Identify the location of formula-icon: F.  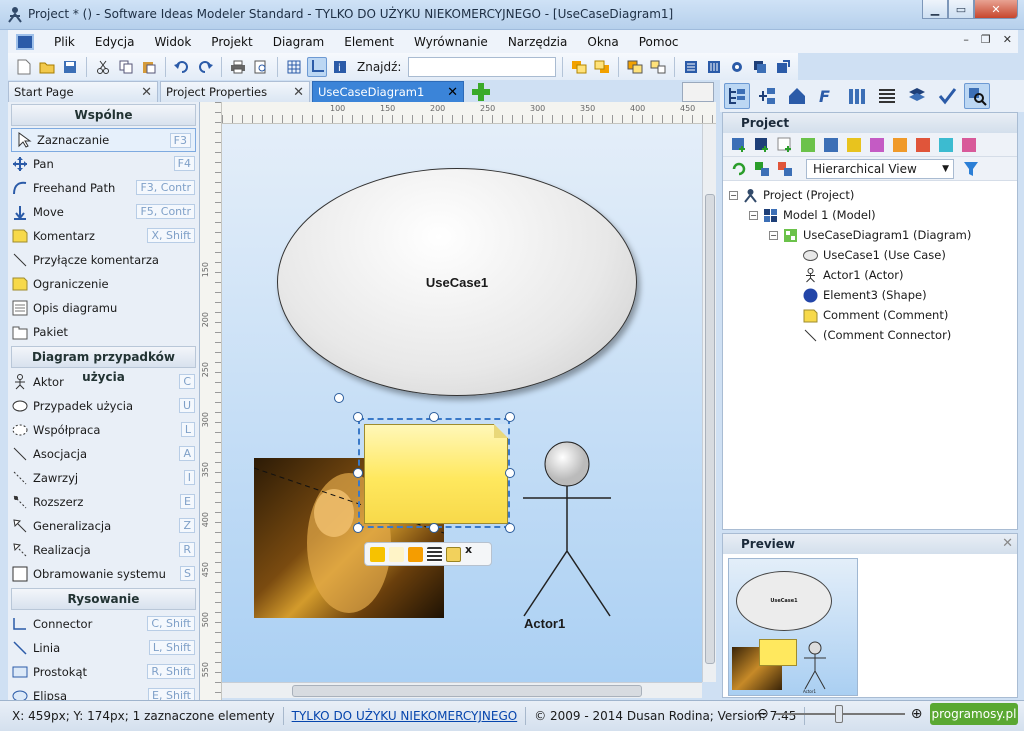
(827, 96).